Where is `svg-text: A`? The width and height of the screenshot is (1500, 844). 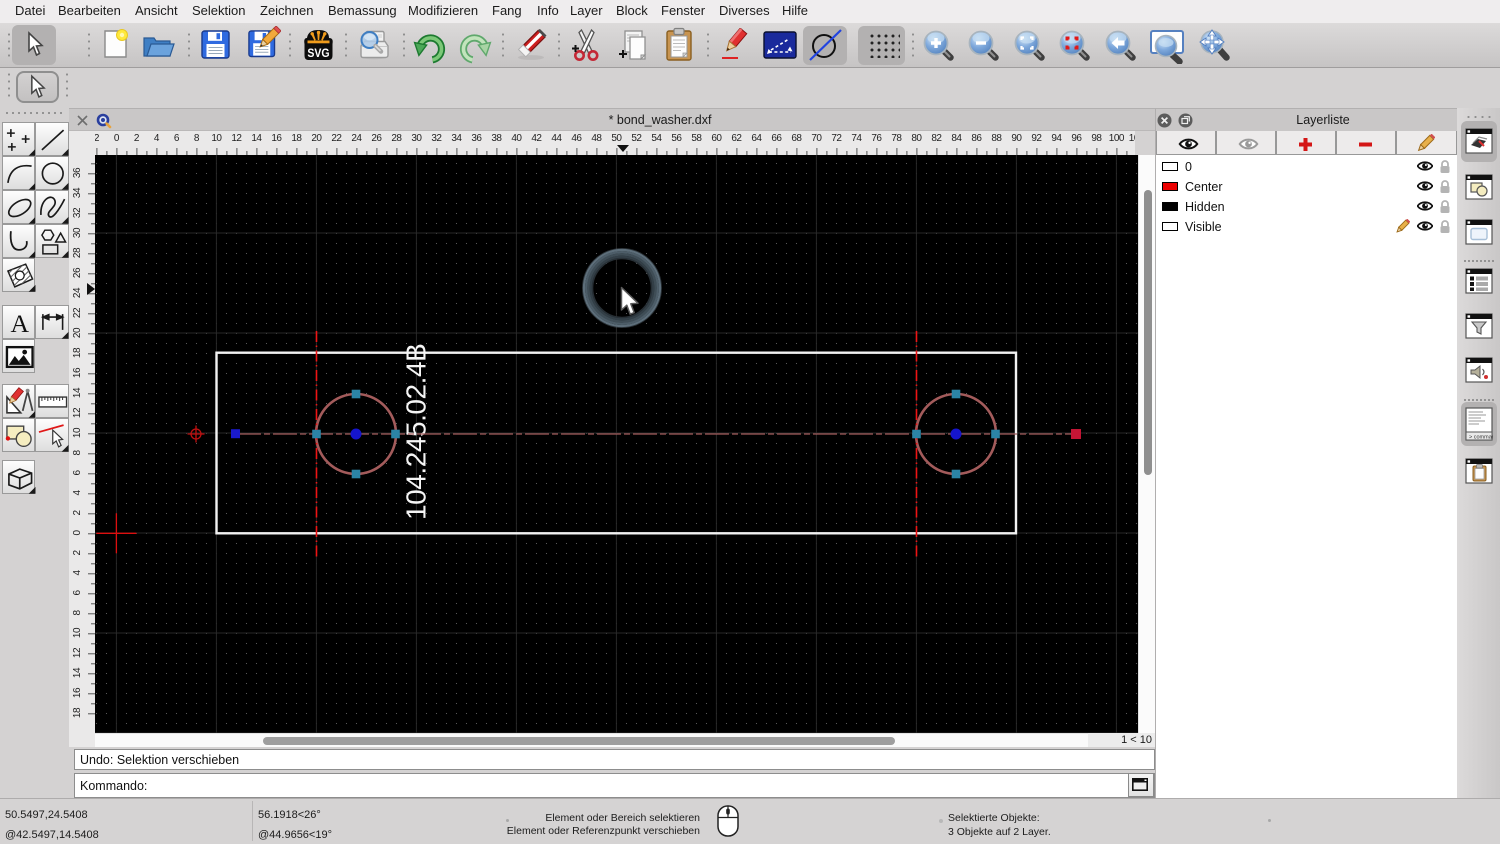 svg-text: A is located at coordinates (19, 322).